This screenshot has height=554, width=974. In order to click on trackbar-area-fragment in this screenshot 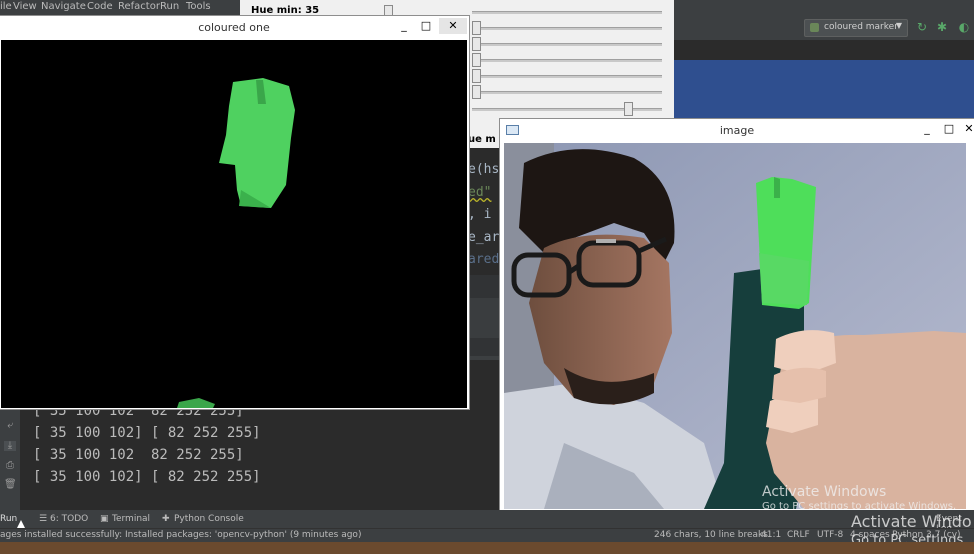, I will do `click(484, 126)`.